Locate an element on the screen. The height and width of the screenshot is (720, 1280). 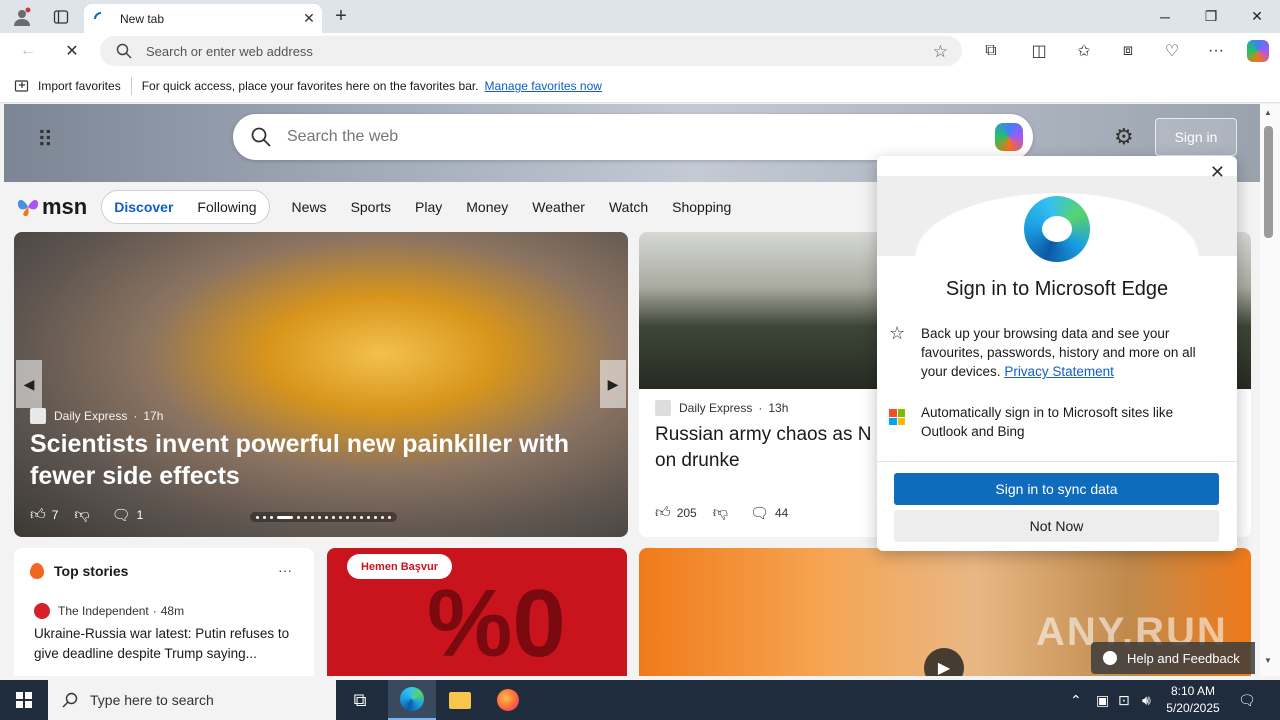
tab-new-tab: New tab ✕ is located at coordinates (203, 18).